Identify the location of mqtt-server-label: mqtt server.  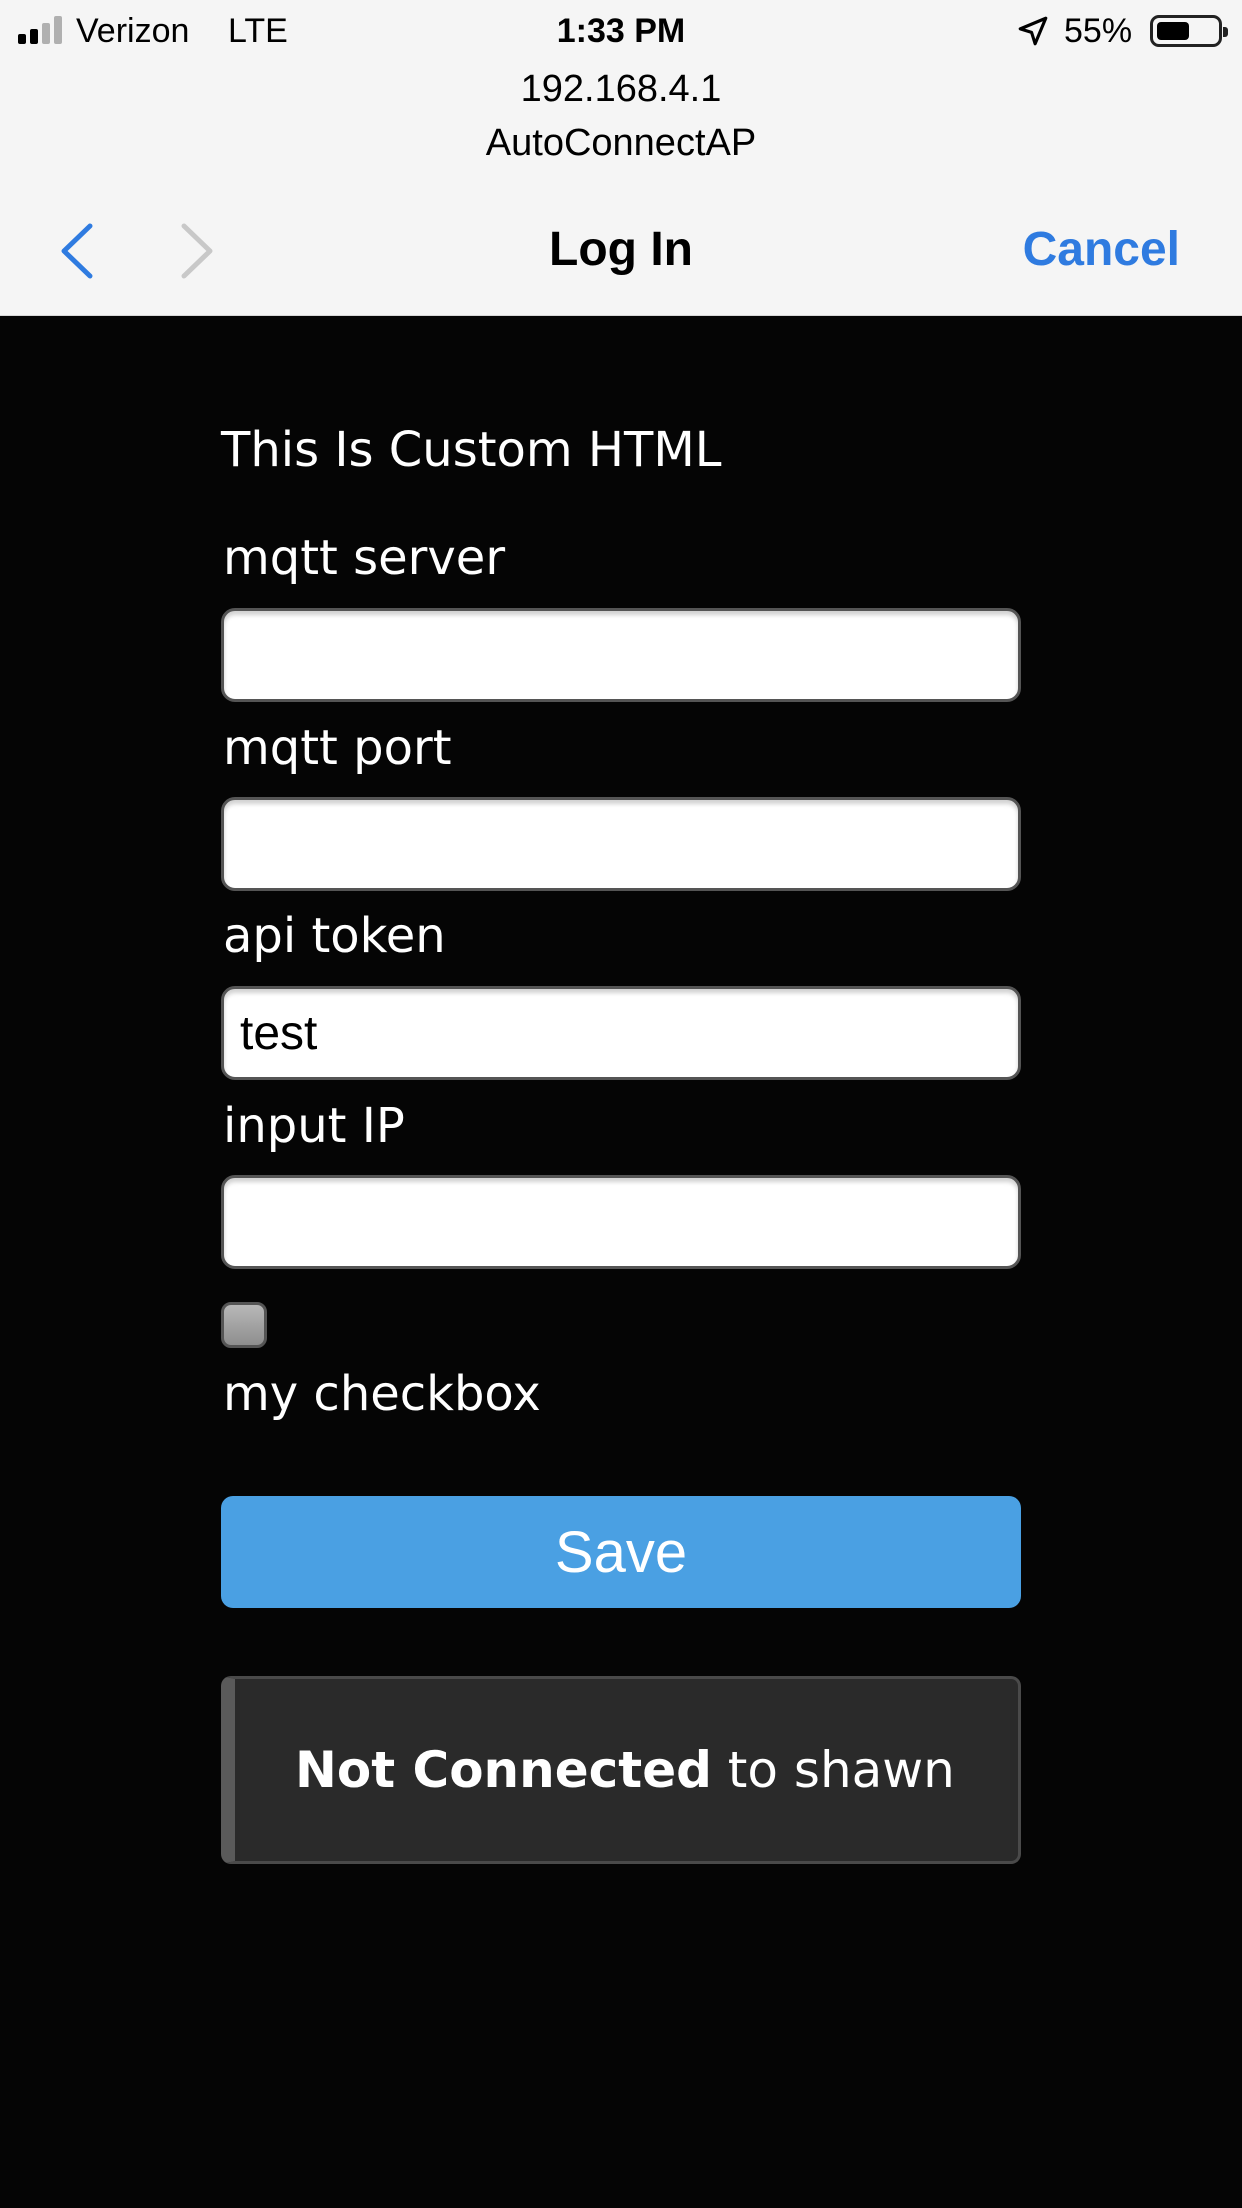
(364, 558).